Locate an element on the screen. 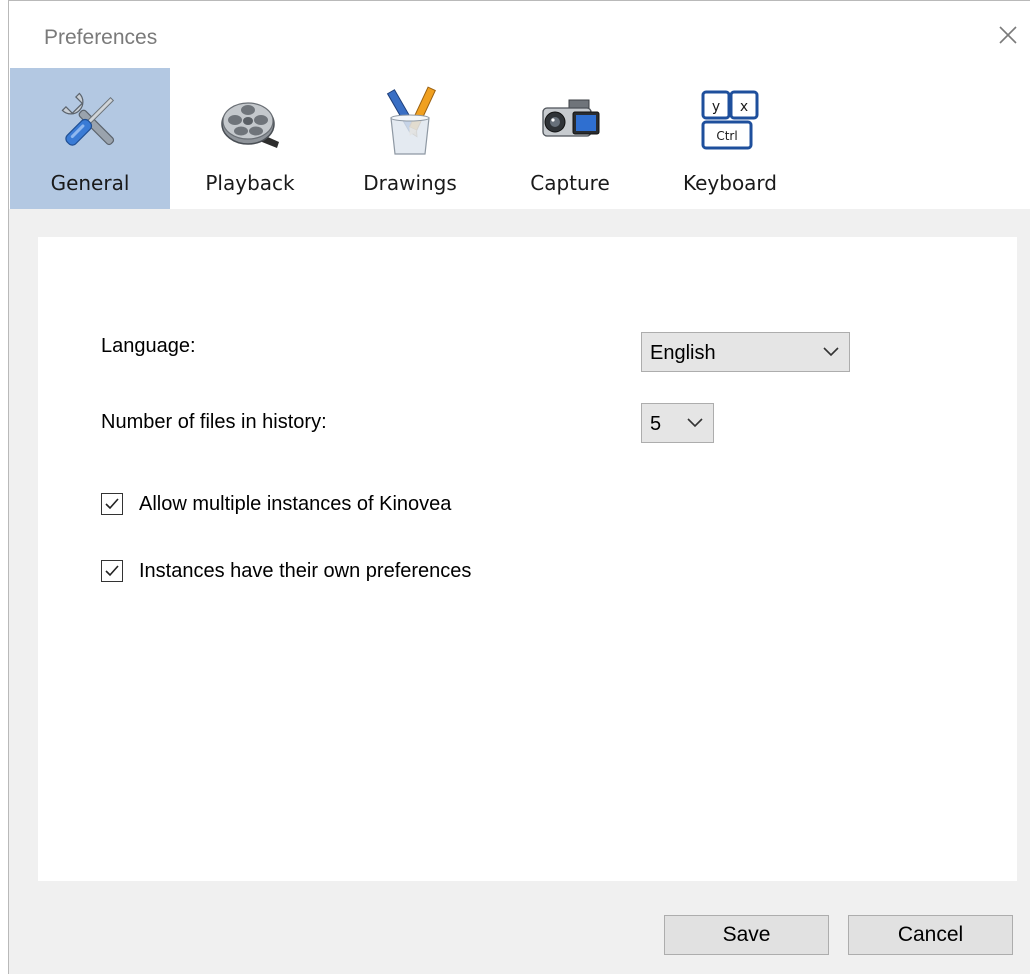  allow-multiple-instances-label: Allow multiple instances of Kinovea is located at coordinates (295, 504).